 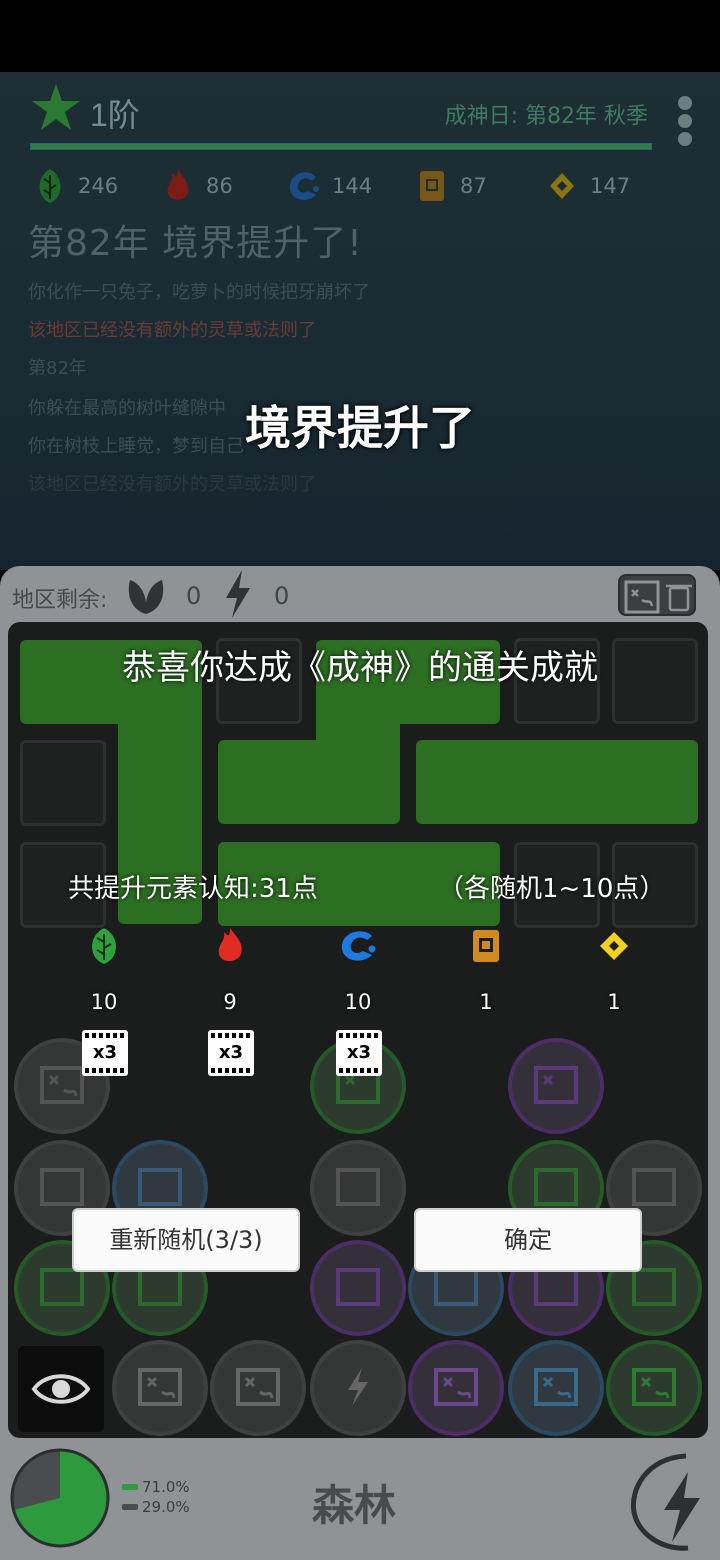 I want to click on realm-up-message: 境界提升了, so click(x=360, y=428).